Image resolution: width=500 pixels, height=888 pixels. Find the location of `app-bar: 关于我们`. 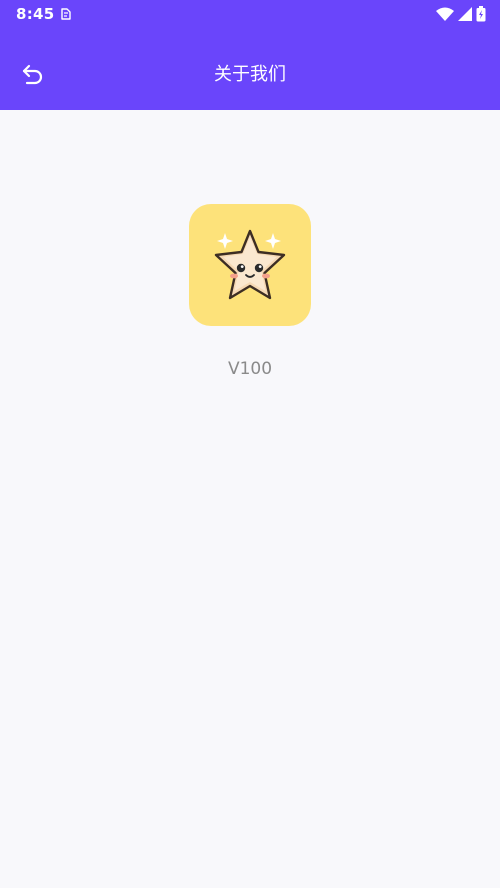

app-bar: 关于我们 is located at coordinates (250, 75).